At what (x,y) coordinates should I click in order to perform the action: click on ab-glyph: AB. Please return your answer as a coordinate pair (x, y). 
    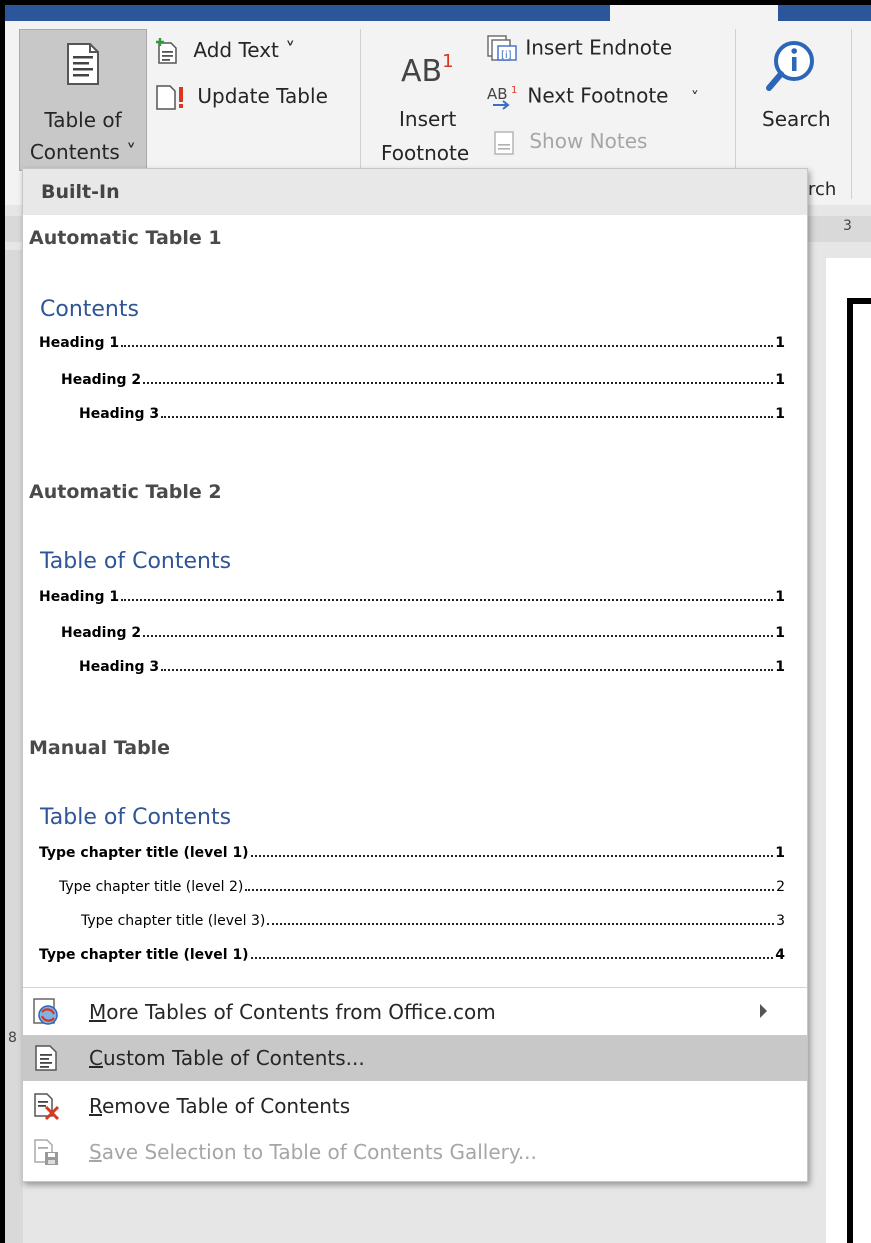
    Looking at the image, I should click on (422, 71).